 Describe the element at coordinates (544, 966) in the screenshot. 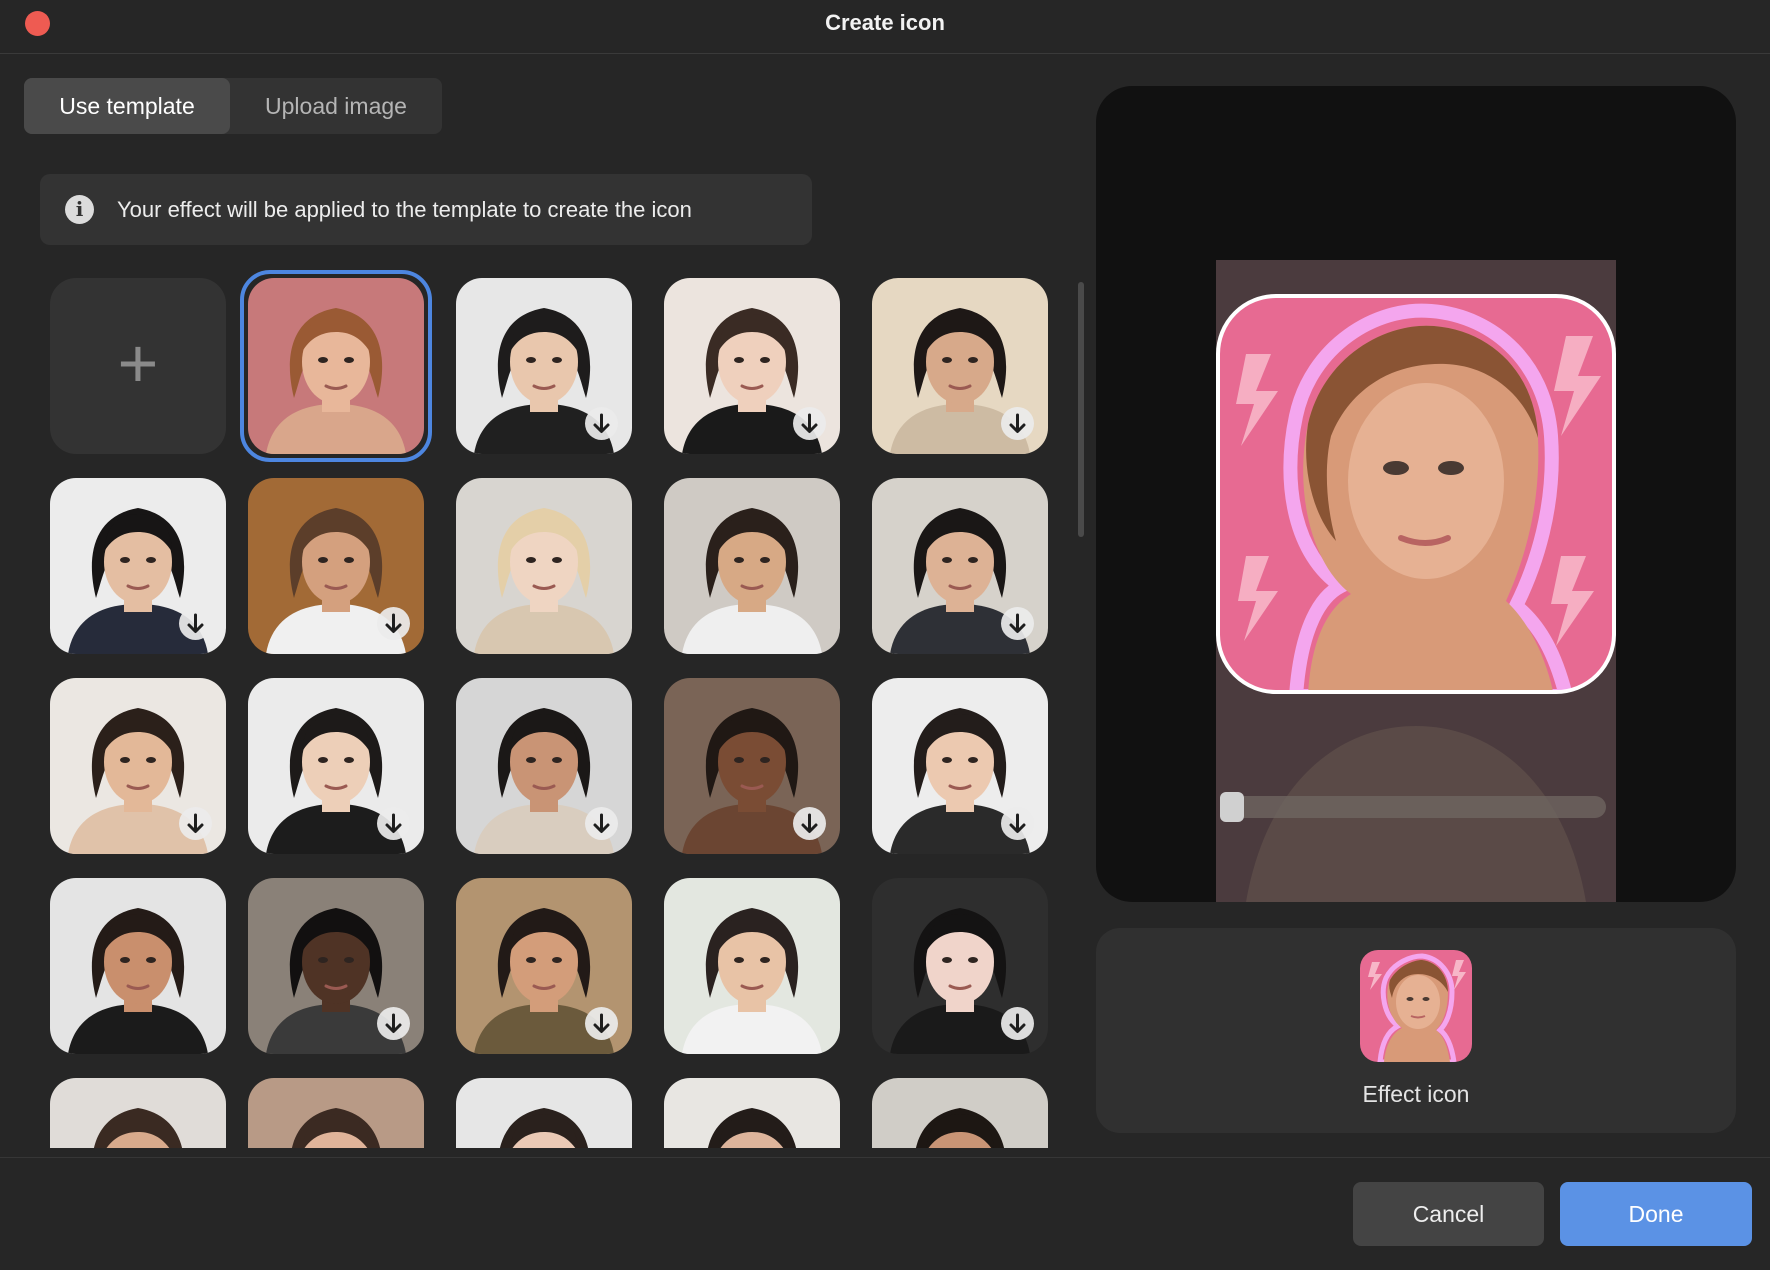

I see `template-man-tan` at that location.